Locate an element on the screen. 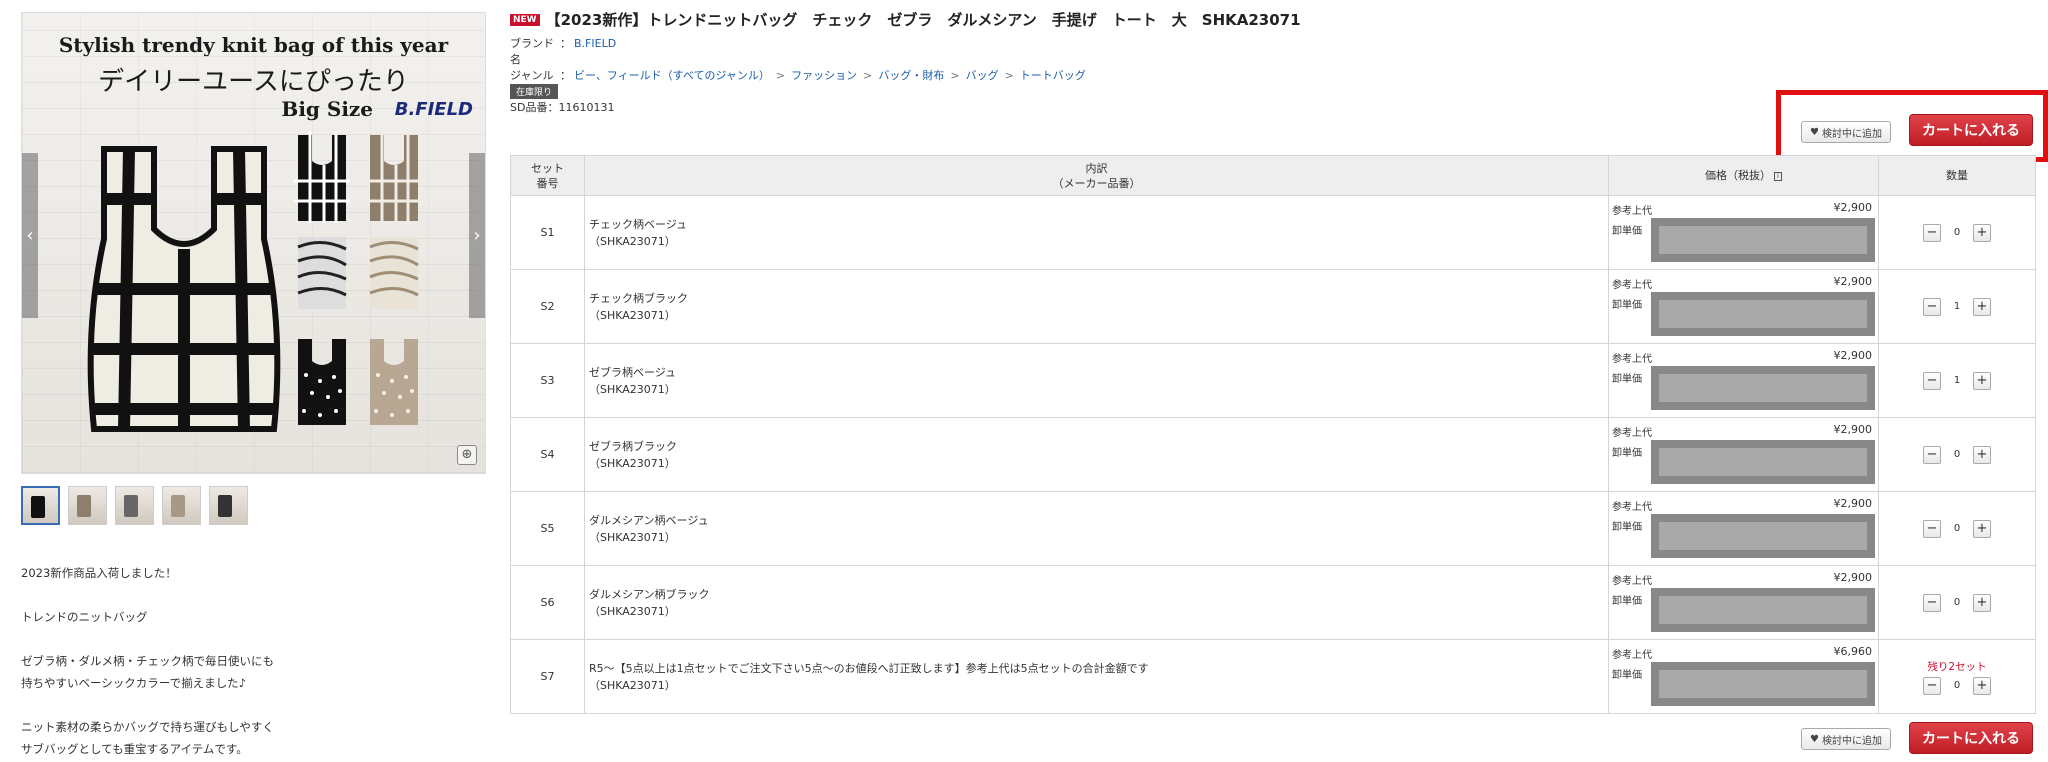 This screenshot has height=762, width=2048. stock-limited-badge: 在庫限り is located at coordinates (534, 91).